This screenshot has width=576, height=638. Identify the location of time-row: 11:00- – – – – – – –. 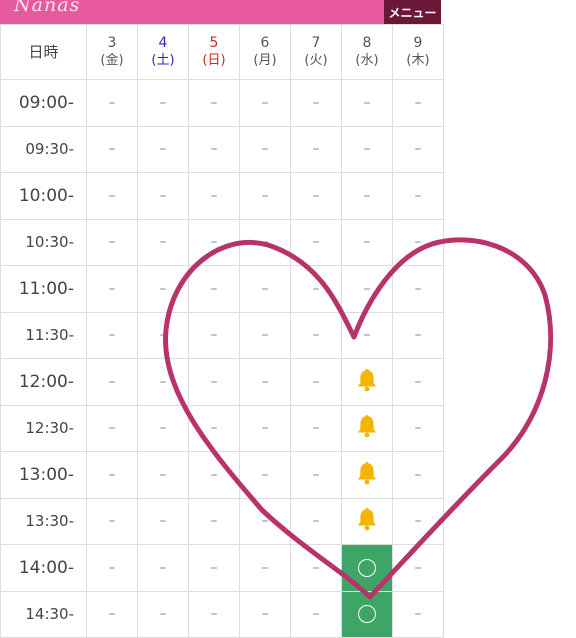
(222, 289).